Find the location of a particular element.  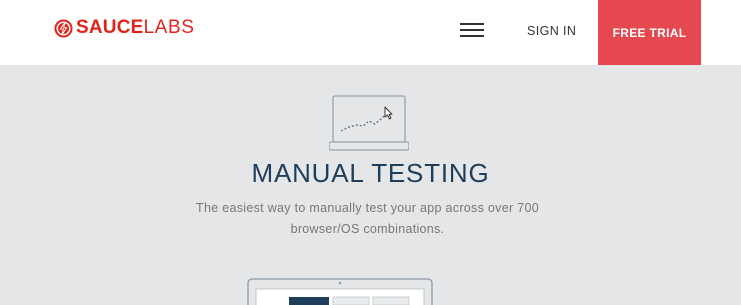

hero-title: MANUAL TESTING is located at coordinates (370, 173).